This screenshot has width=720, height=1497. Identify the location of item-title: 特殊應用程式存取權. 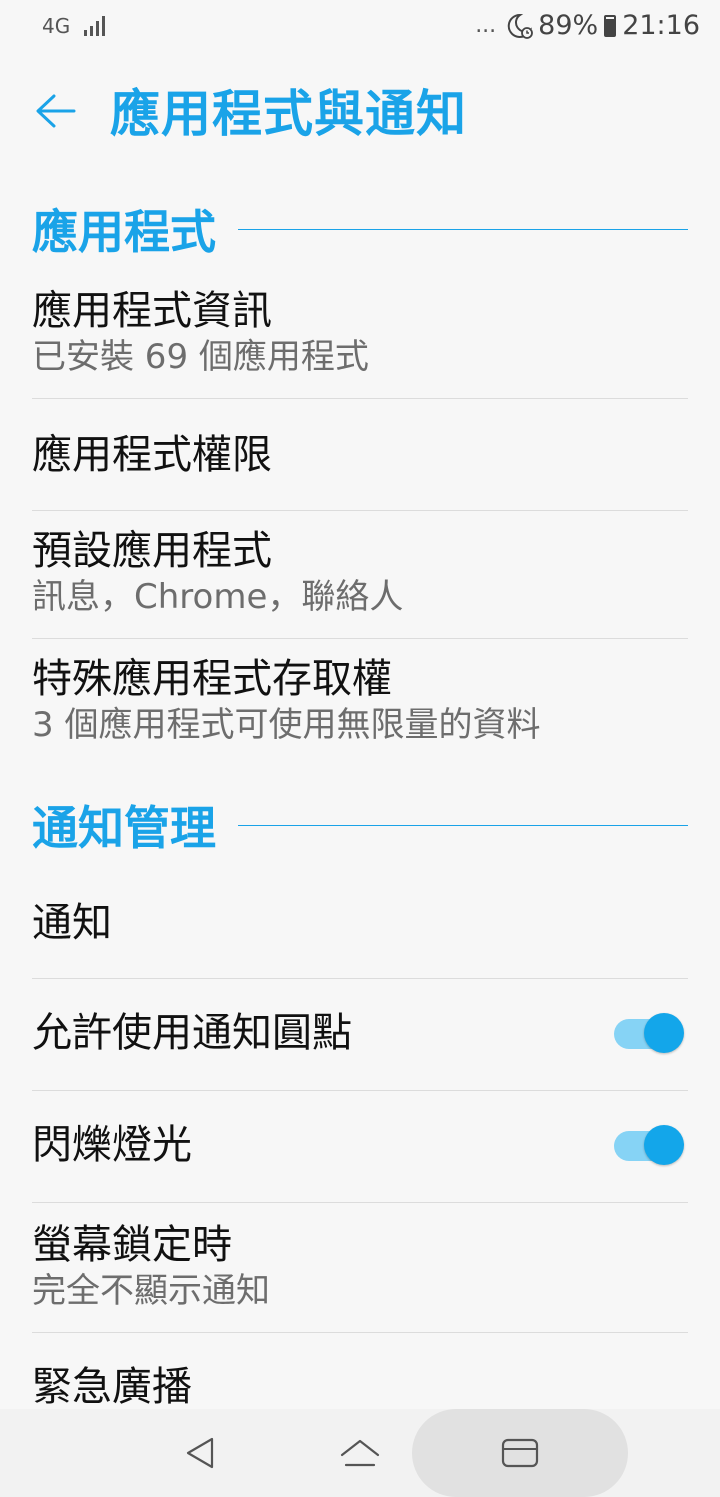
(212, 679).